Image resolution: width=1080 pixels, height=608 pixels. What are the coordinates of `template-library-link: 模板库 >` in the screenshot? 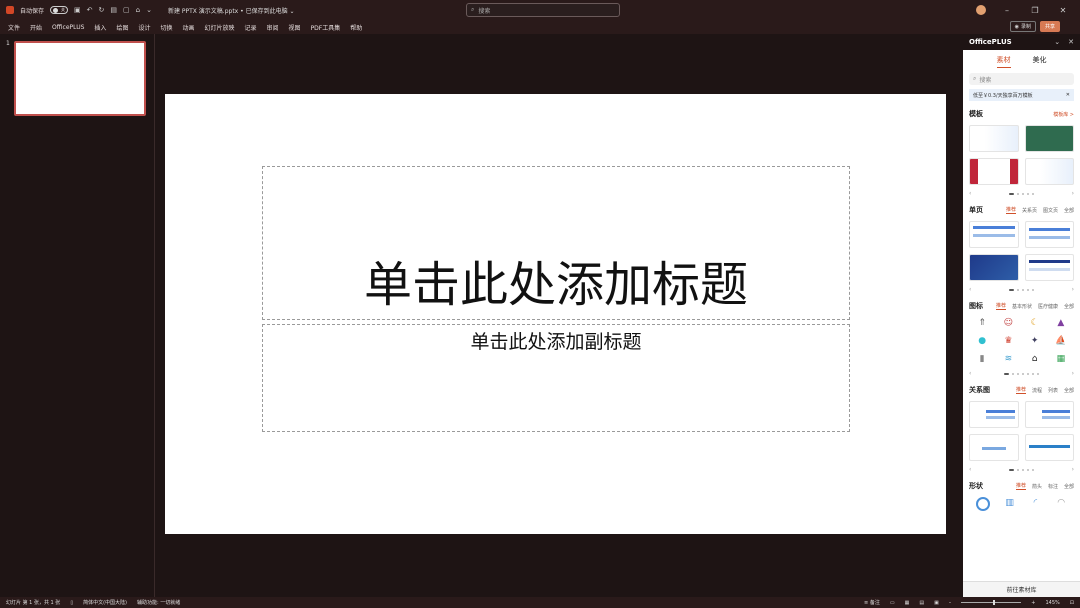 It's located at (1063, 114).